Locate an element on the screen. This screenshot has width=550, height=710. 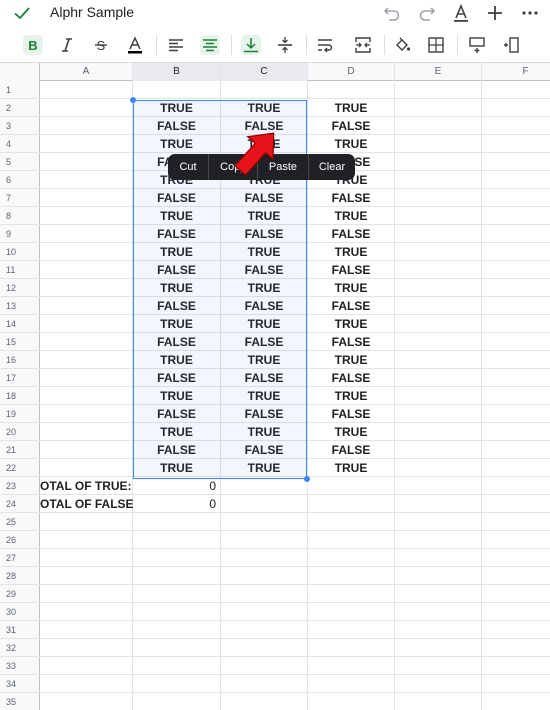
clear-menu-item: Clear is located at coordinates (332, 167).